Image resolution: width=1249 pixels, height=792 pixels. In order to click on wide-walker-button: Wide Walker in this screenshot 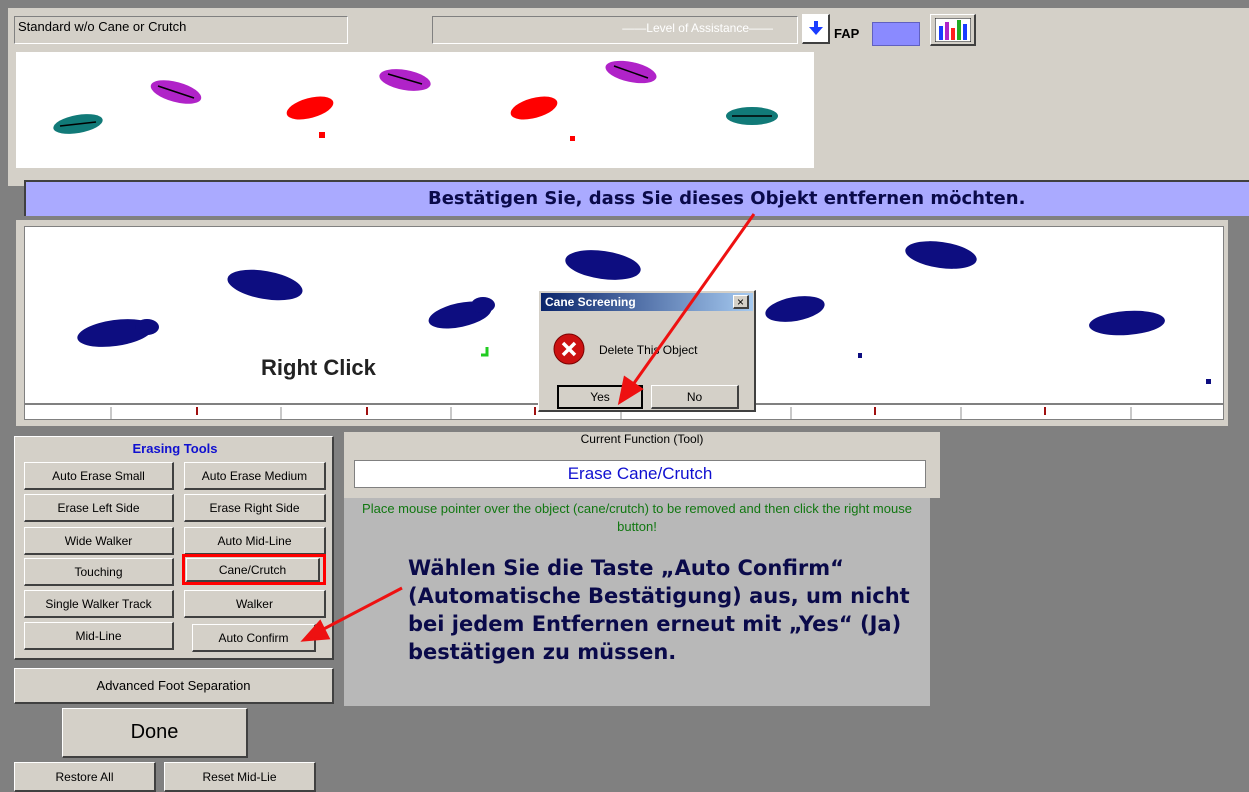, I will do `click(99, 541)`.